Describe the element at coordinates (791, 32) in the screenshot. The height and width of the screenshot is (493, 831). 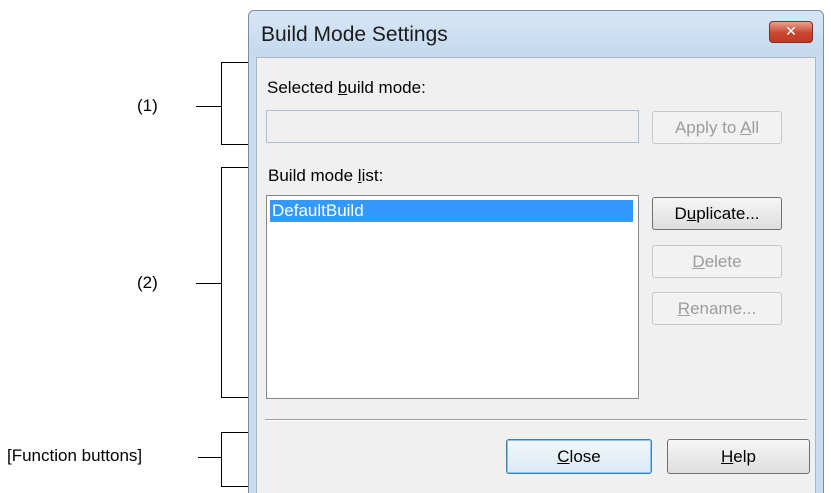
I see `close-x-icon: ✕` at that location.